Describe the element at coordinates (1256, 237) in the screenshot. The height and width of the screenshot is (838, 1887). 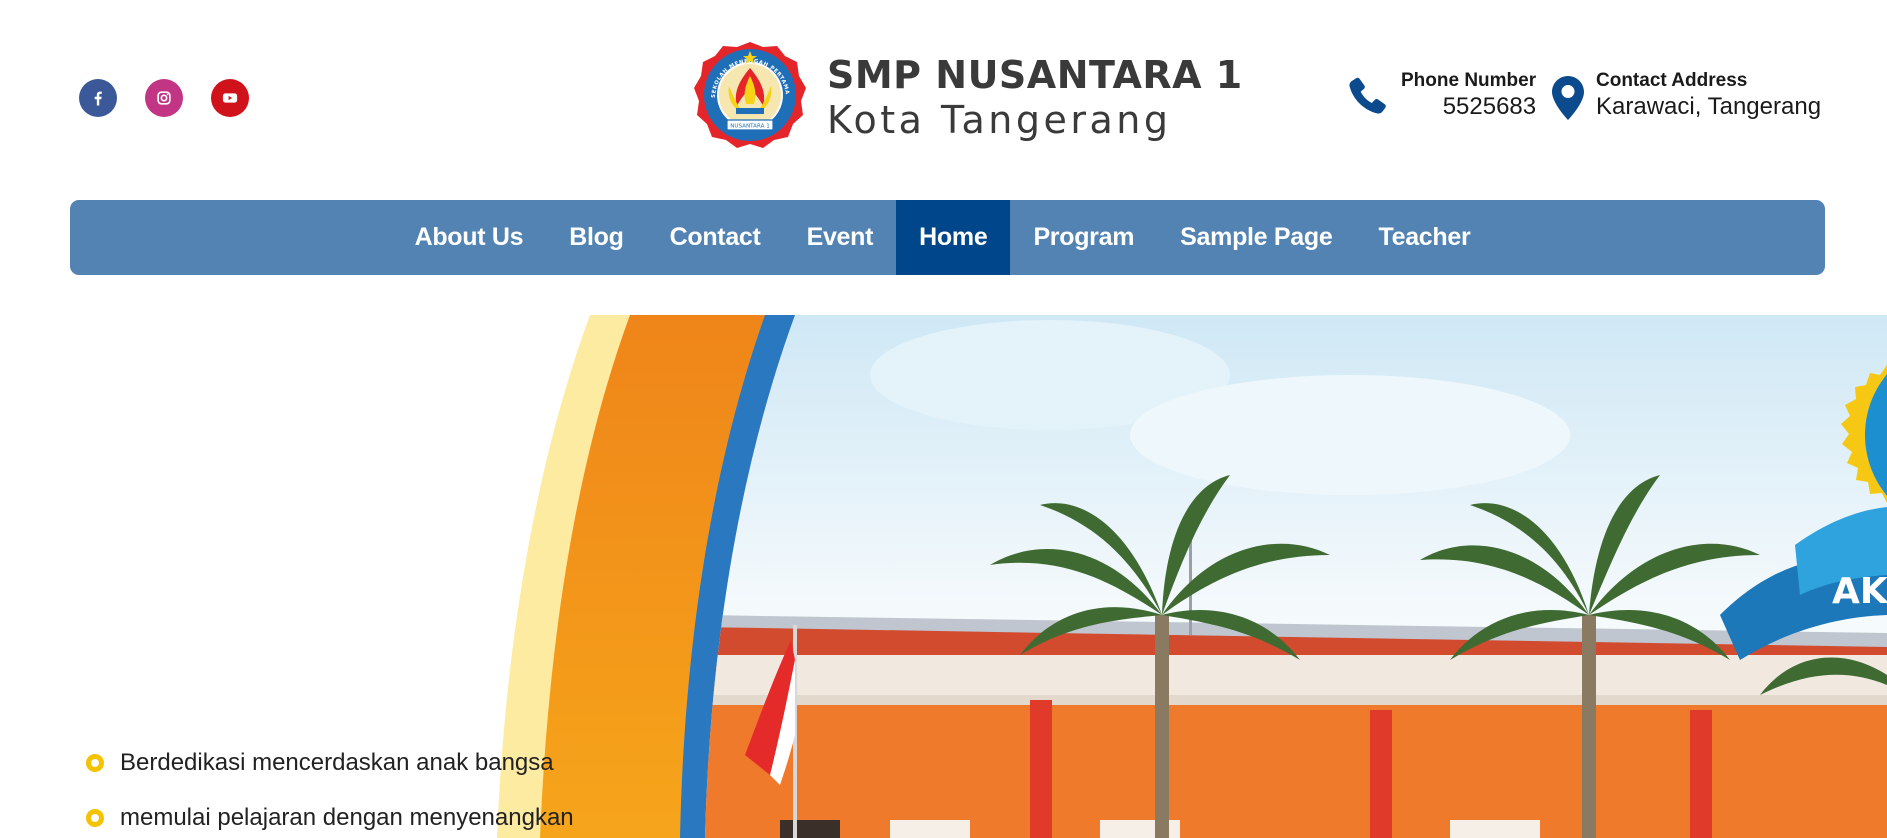
I see `nav-item-sample-page: Sample Page` at that location.